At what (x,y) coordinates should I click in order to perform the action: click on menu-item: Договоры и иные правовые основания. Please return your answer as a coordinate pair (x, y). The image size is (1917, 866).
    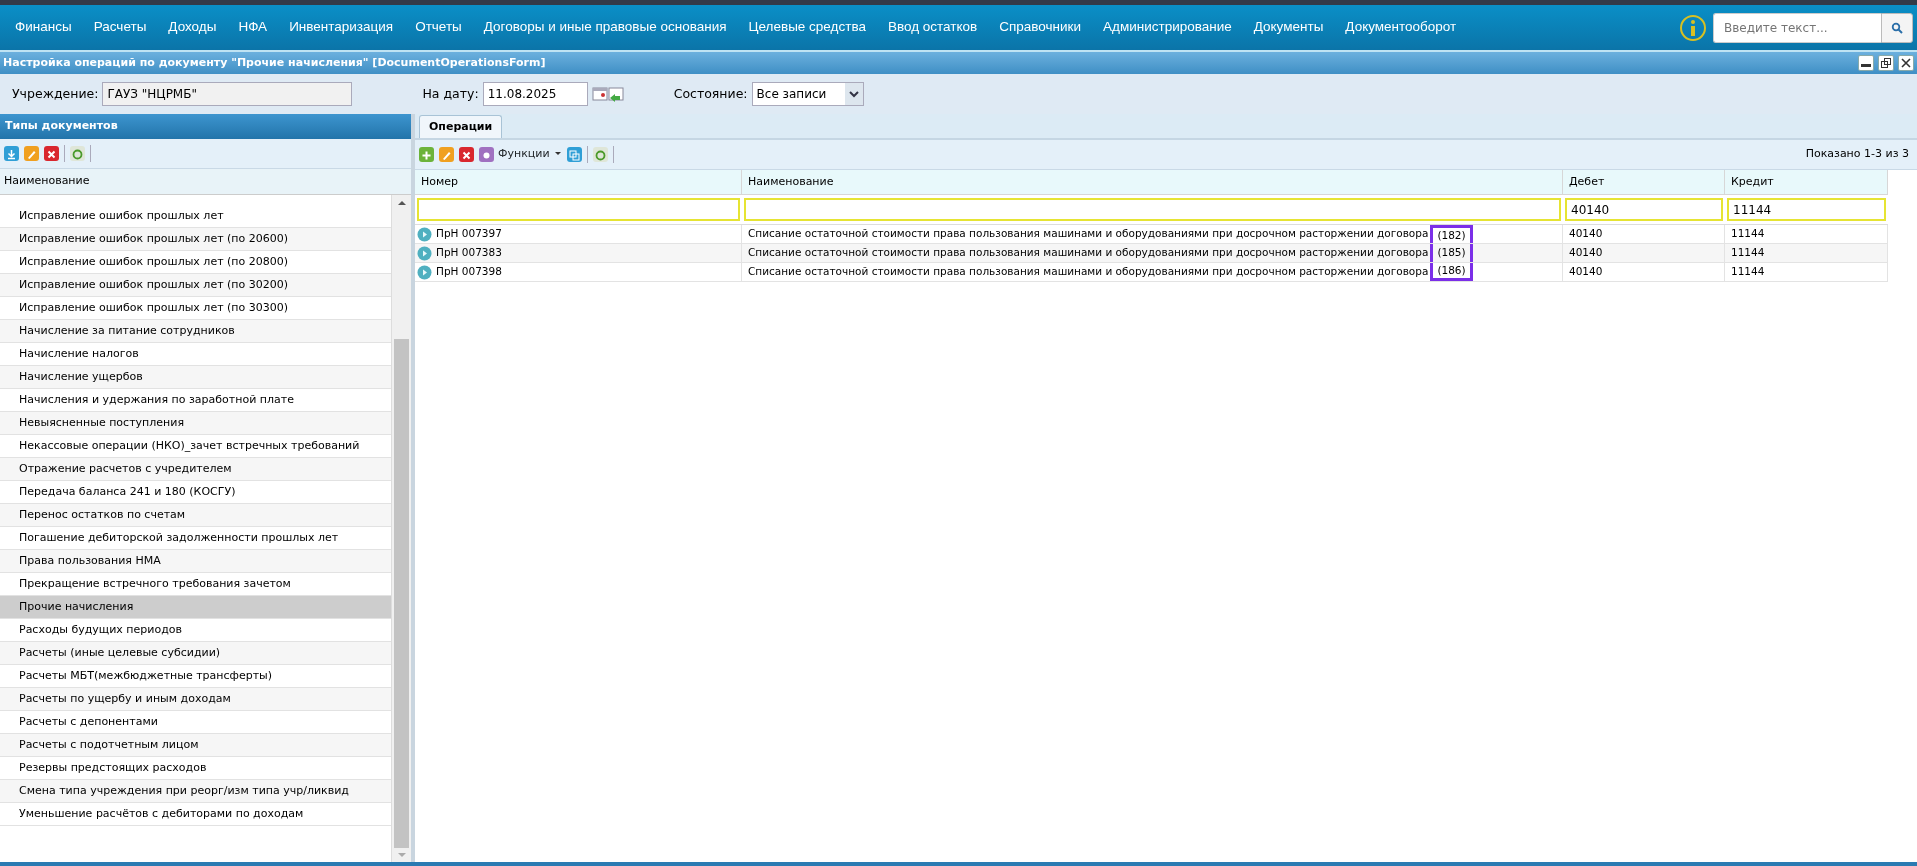
    Looking at the image, I should click on (605, 27).